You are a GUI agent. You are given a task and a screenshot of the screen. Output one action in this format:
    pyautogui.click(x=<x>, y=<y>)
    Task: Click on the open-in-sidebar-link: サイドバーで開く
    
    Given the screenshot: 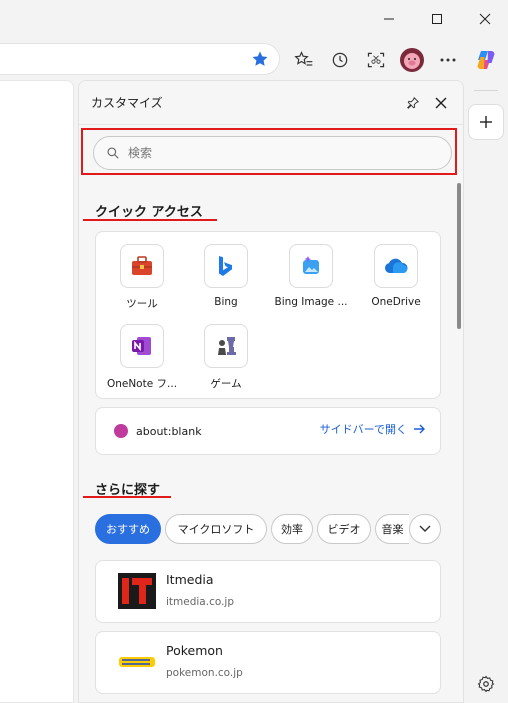 What is the action you would take?
    pyautogui.click(x=373, y=429)
    